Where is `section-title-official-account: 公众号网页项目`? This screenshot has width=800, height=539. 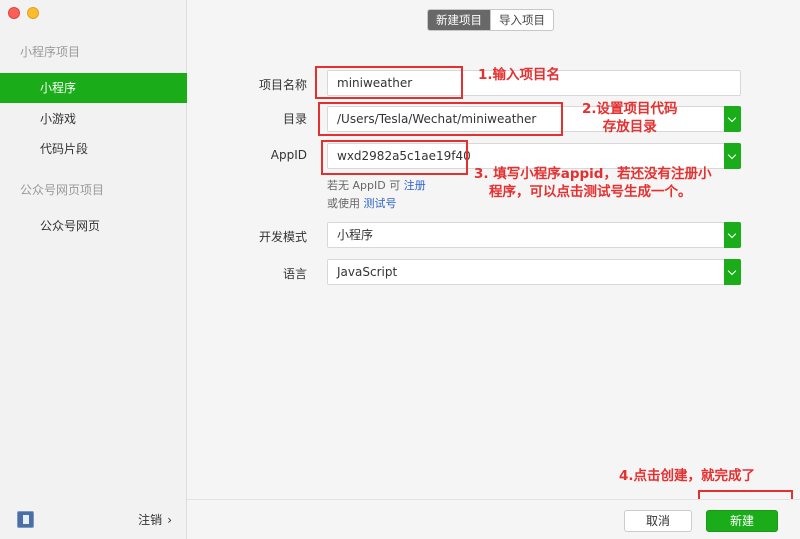 section-title-official-account: 公众号网页项目 is located at coordinates (62, 190).